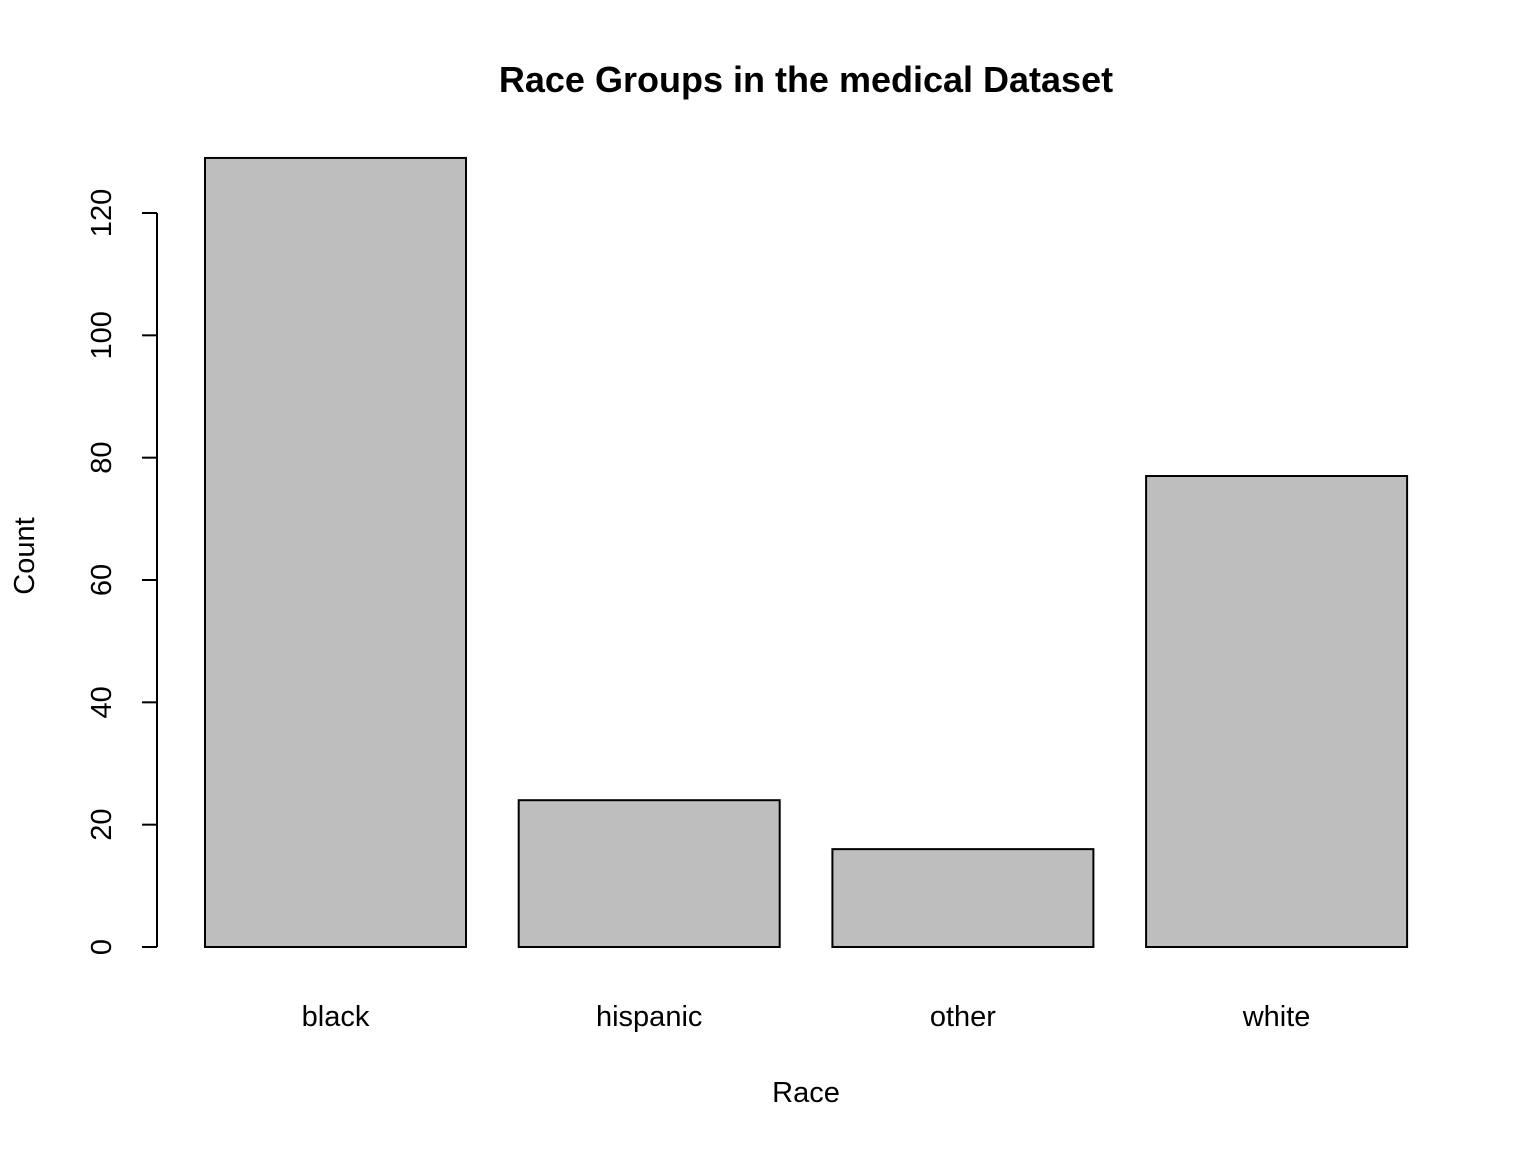 Image resolution: width=1536 pixels, height=1152 pixels. I want to click on x-tick-label: white, so click(1276, 1017).